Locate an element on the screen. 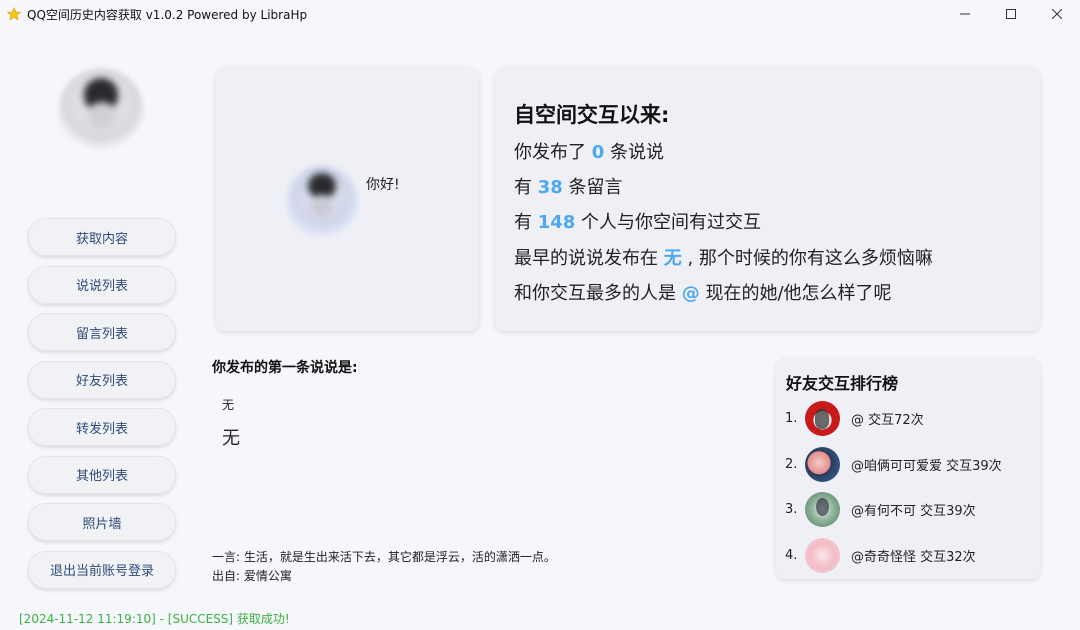 The width and height of the screenshot is (1080, 630). close-button is located at coordinates (1057, 14).